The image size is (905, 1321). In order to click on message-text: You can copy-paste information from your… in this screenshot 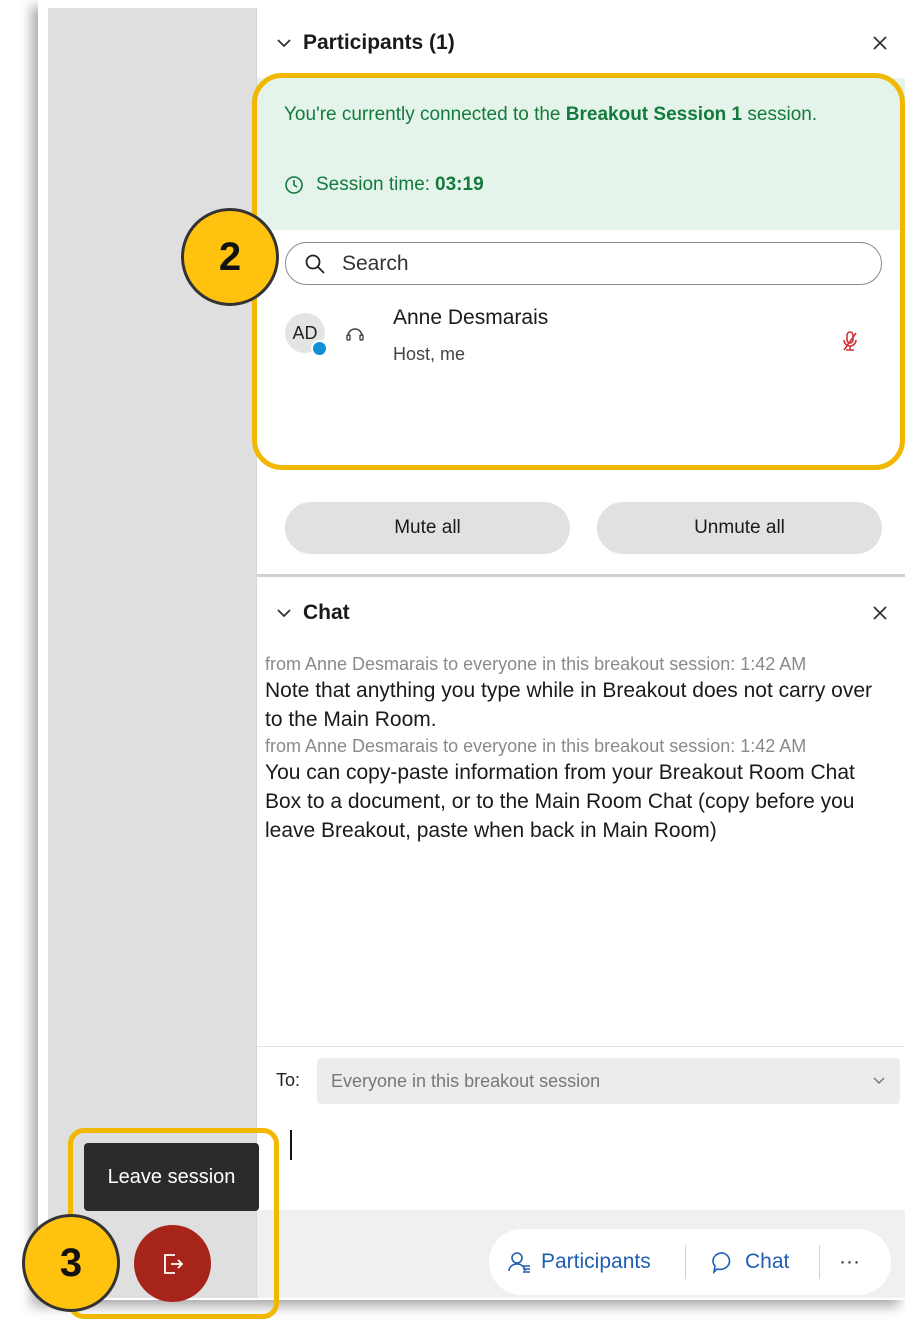, I will do `click(560, 801)`.